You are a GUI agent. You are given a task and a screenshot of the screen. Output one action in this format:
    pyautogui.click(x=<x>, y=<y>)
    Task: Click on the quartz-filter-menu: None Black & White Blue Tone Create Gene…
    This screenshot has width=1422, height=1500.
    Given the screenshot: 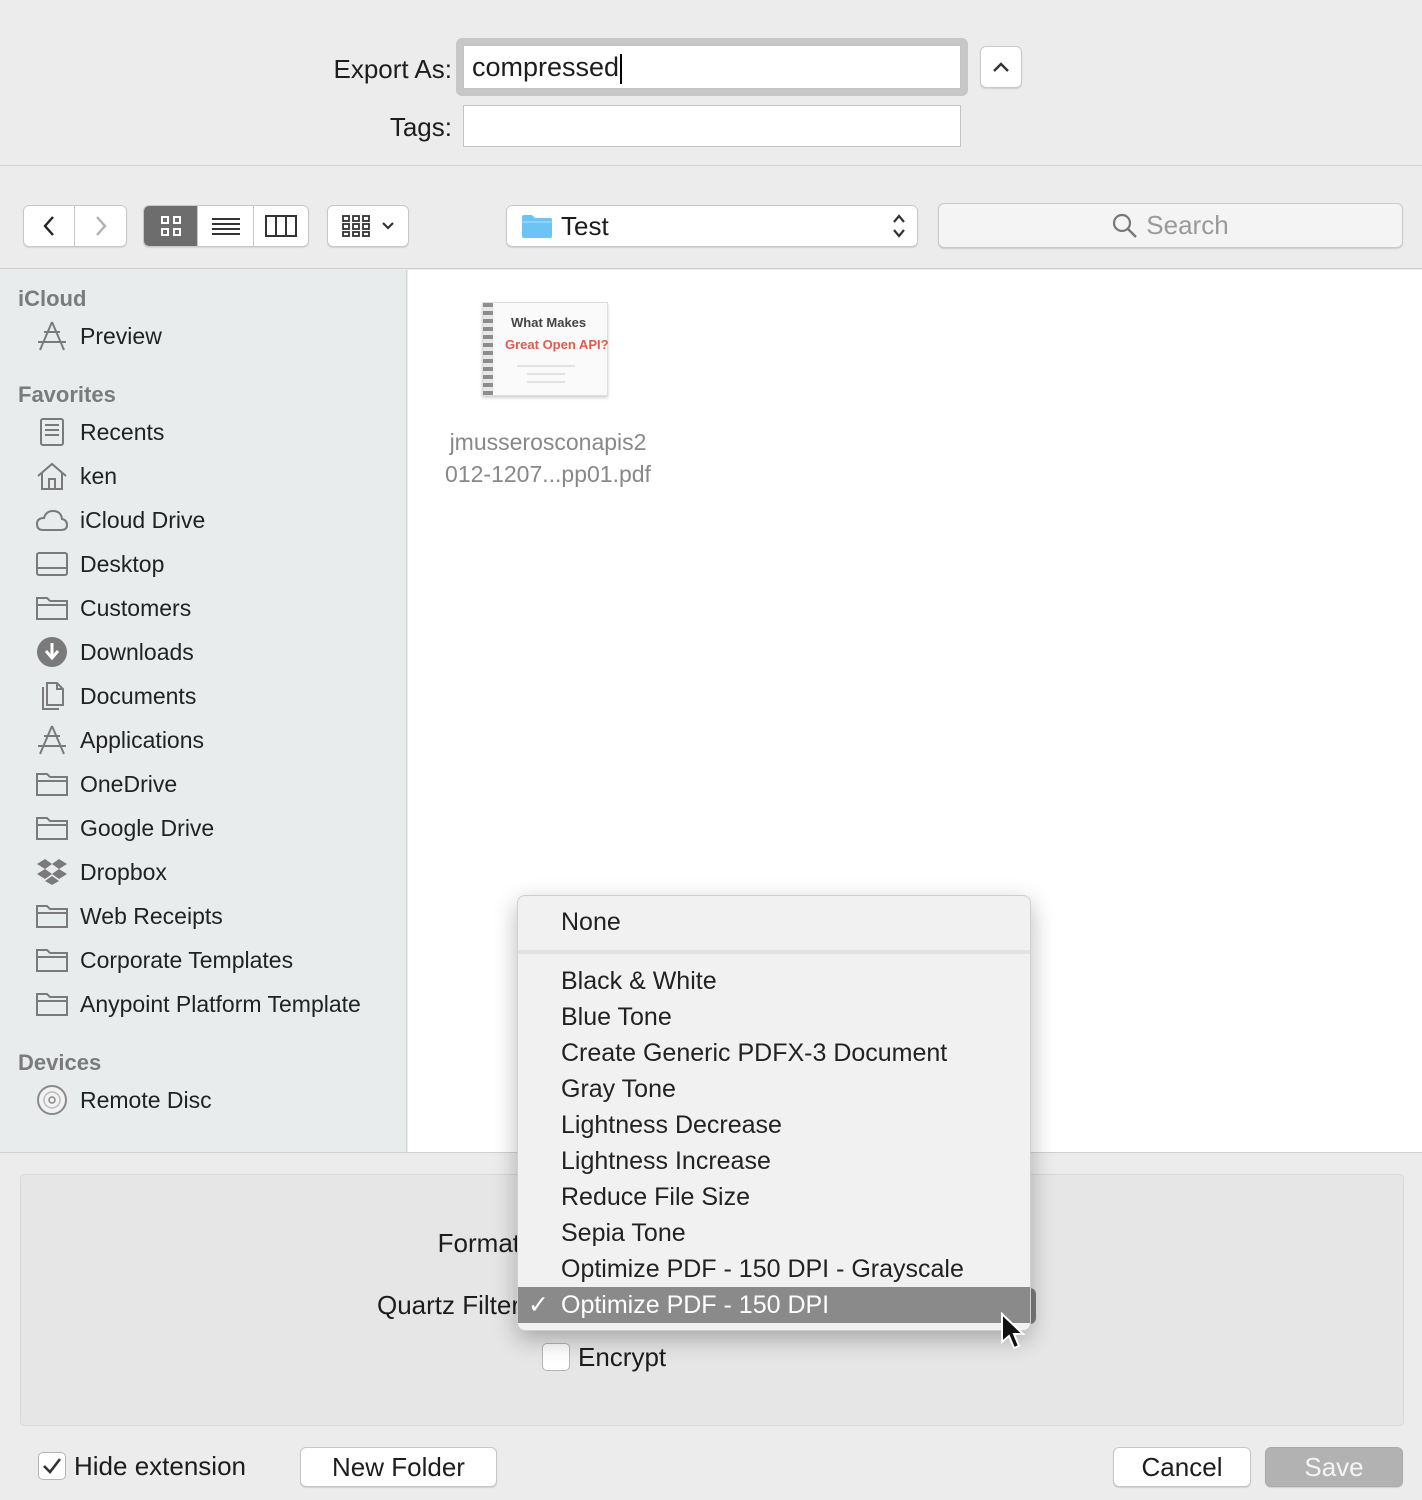 What is the action you would take?
    pyautogui.click(x=774, y=1113)
    